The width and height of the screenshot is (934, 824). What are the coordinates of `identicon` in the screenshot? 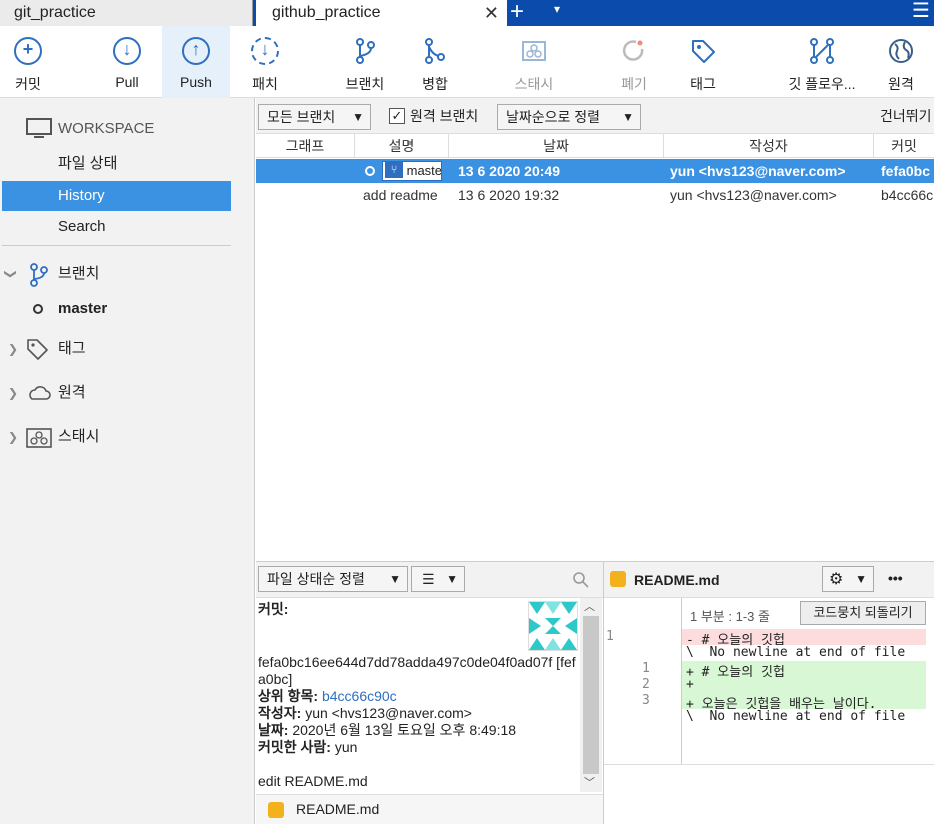 It's located at (553, 626).